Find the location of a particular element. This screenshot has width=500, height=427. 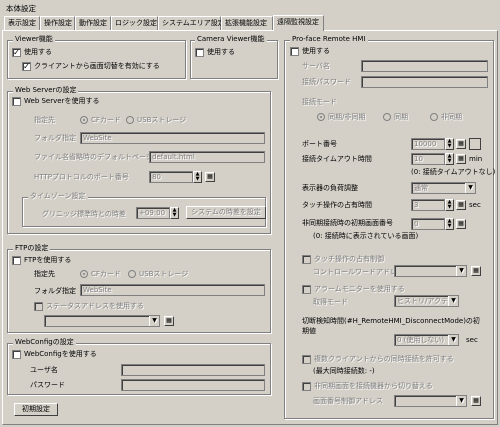

camera-enable-checkbox is located at coordinates (199, 52).